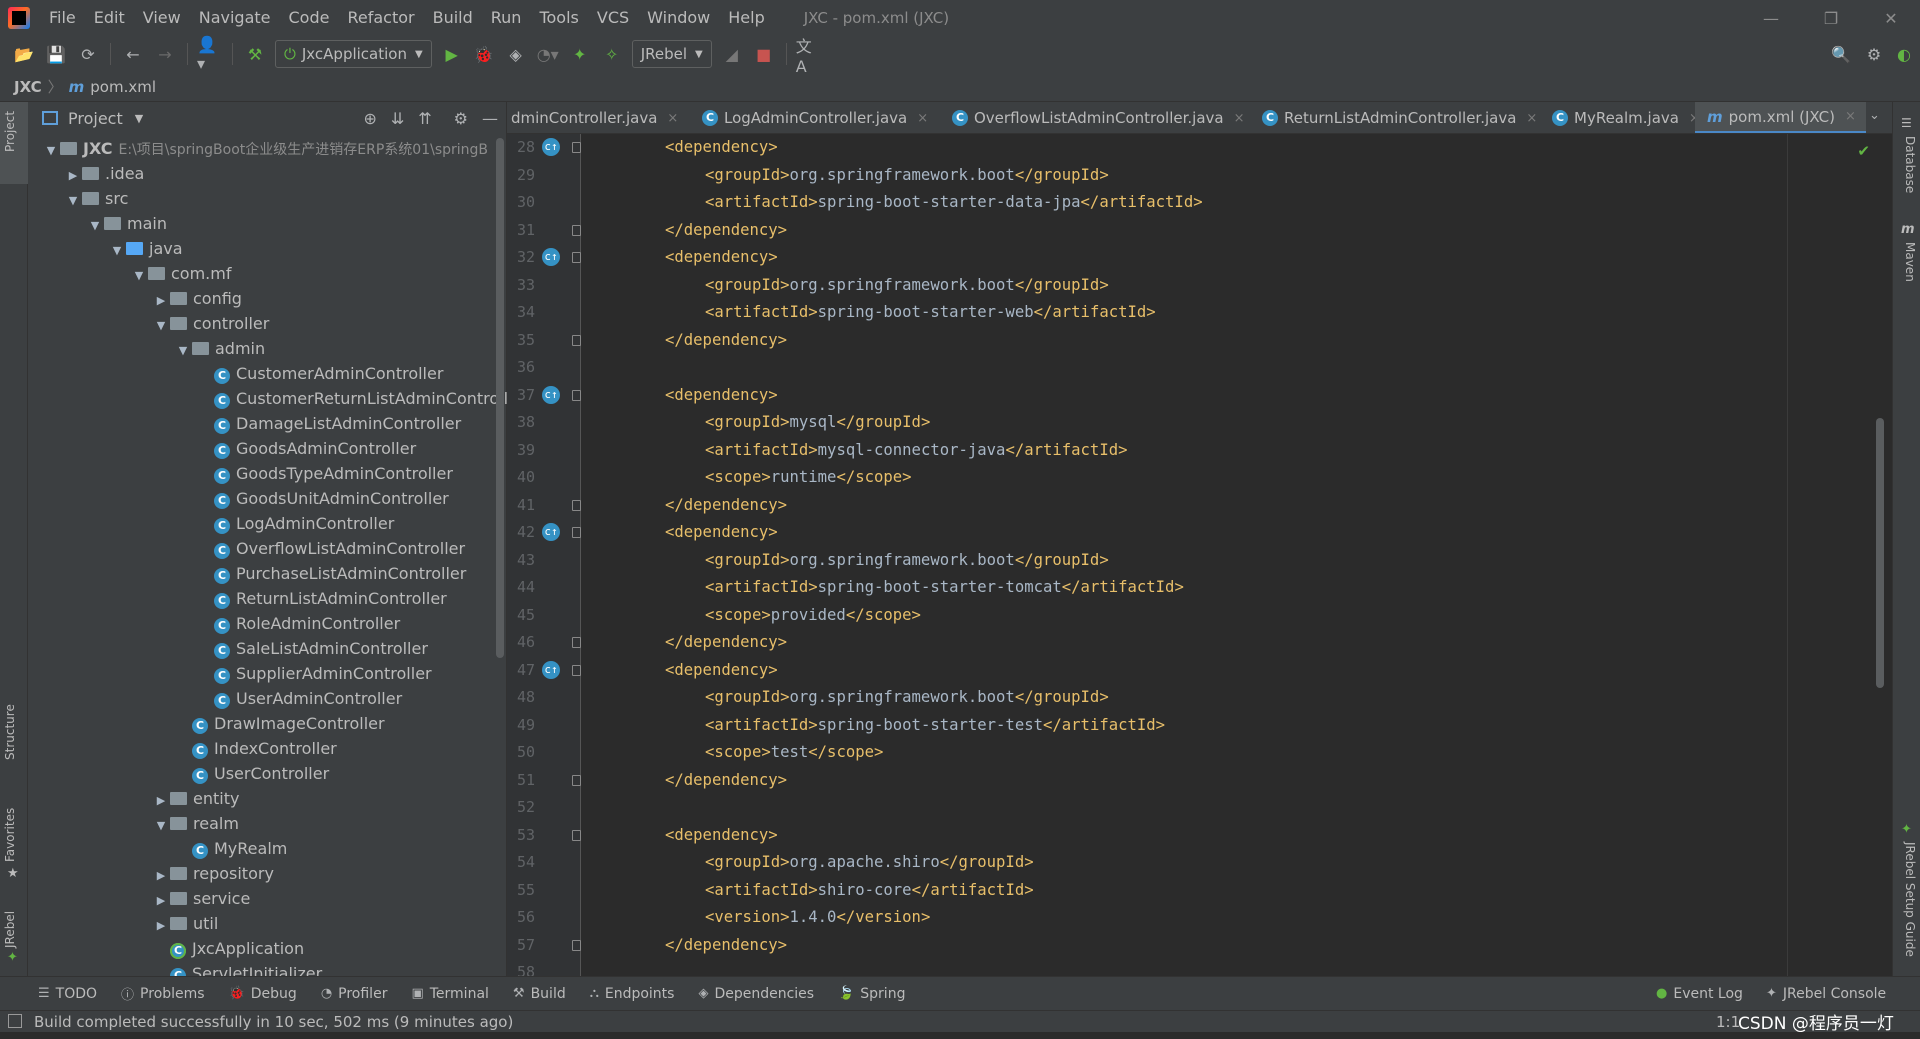  I want to click on menu-vcs: VCS, so click(613, 18).